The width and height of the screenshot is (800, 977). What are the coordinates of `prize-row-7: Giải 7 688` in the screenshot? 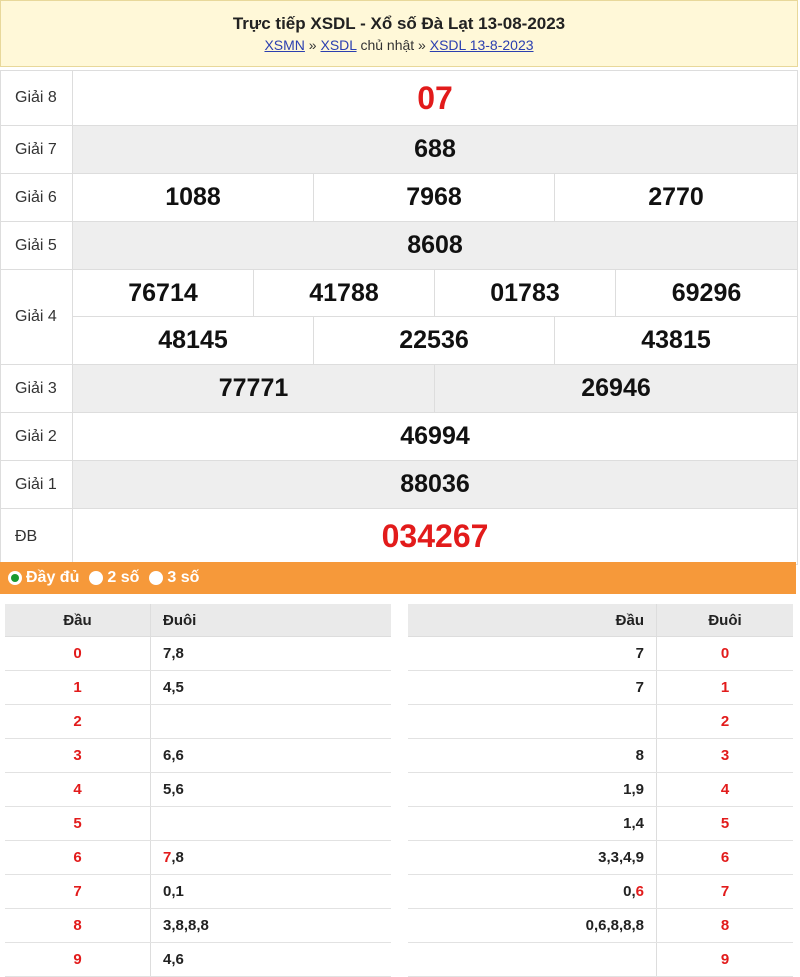 It's located at (399, 149).